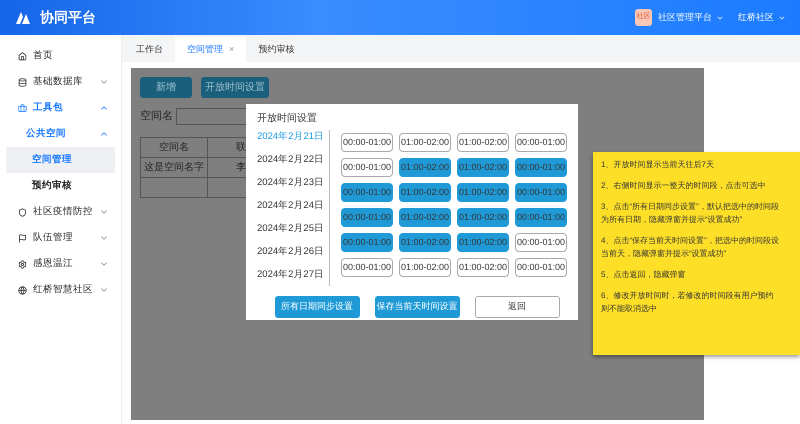 The image size is (800, 424). I want to click on note-text: 4、点击“保存当前天时间设置”，把选中的时间段设, so click(690, 241).